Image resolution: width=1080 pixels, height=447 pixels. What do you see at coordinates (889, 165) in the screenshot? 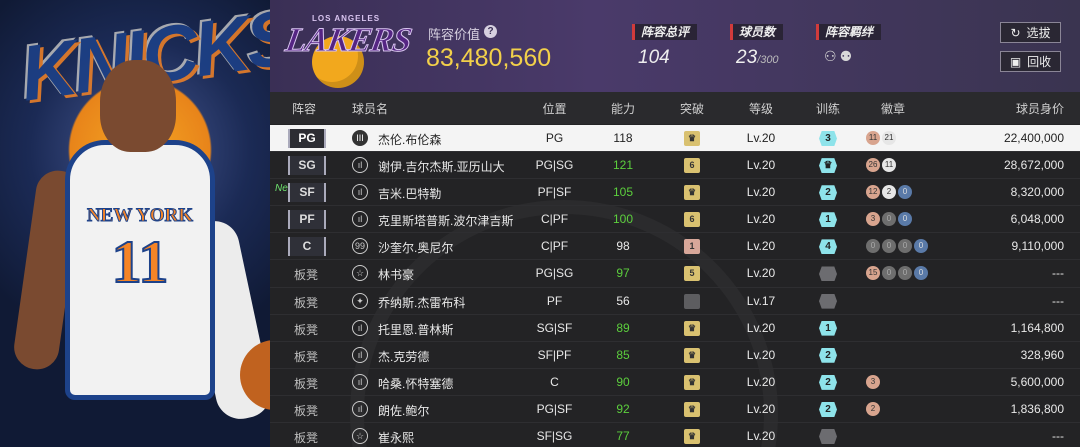
I see `badge-icon: 11` at bounding box center [889, 165].